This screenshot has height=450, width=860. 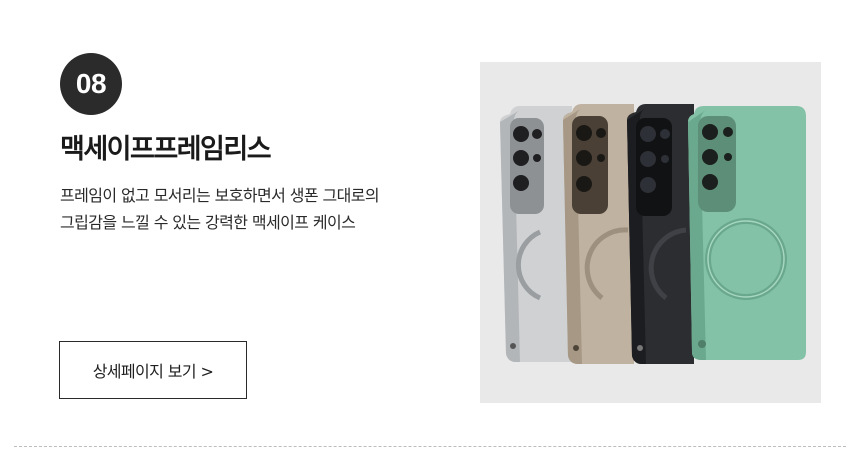 What do you see at coordinates (220, 195) in the screenshot?
I see `description-line: 프레임이 없고 모서리는 보호하면서 생폰 그대로의` at bounding box center [220, 195].